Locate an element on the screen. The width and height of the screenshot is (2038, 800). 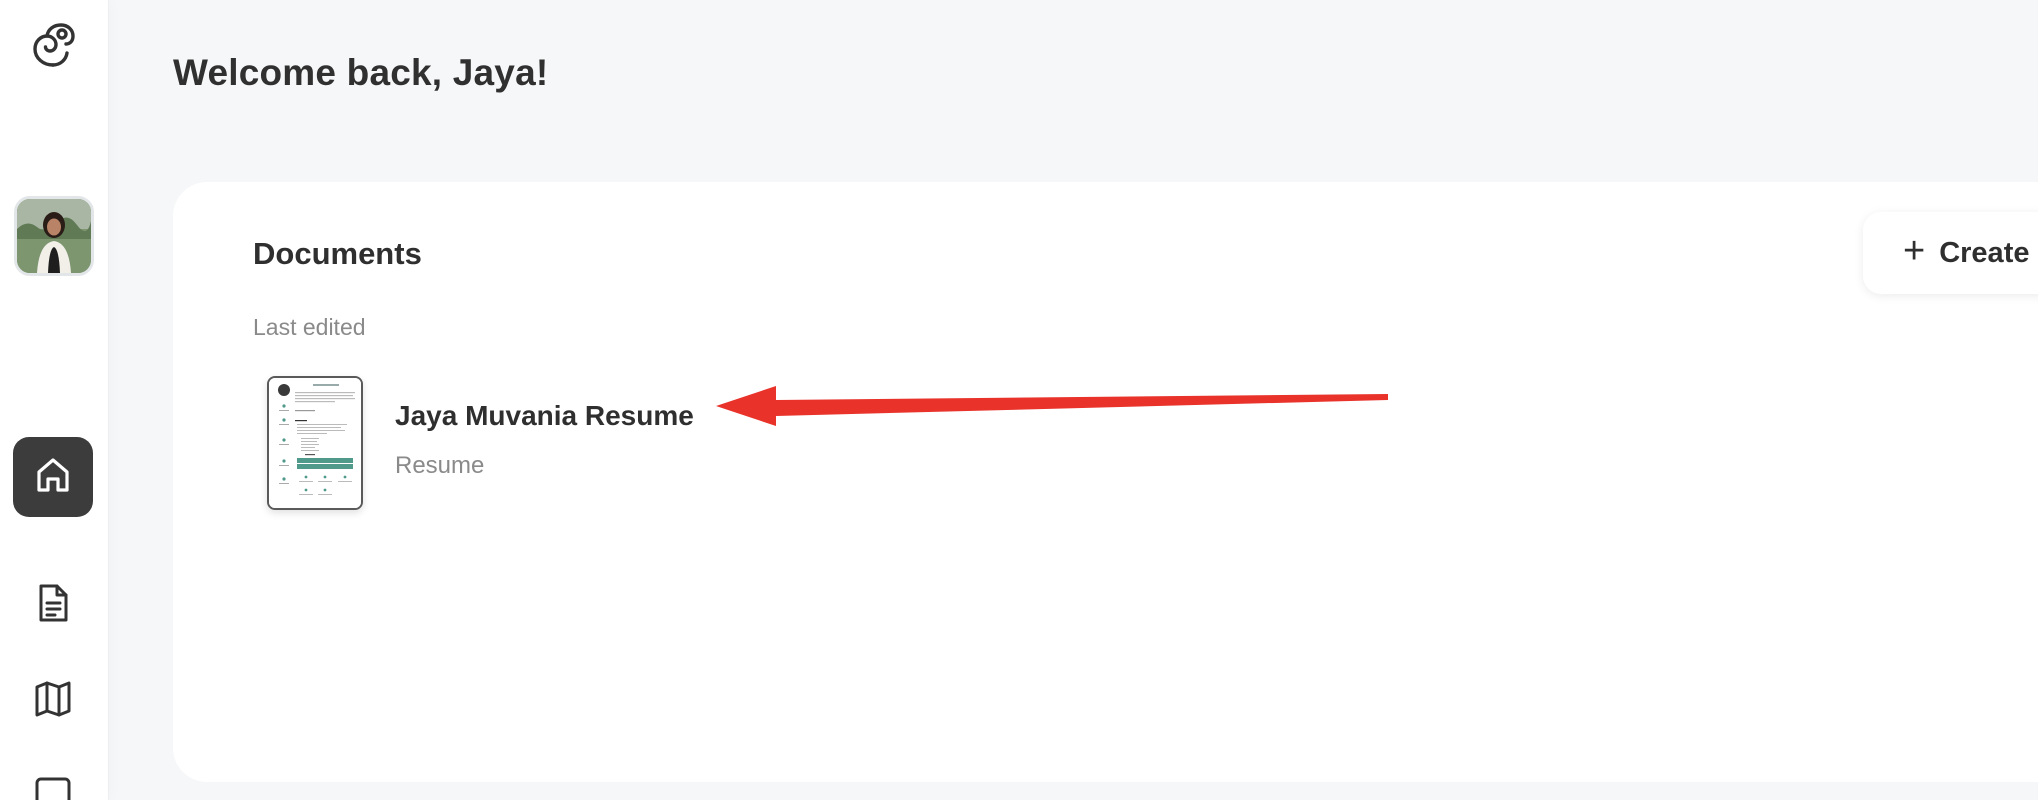
create-button: + Create is located at coordinates (1950, 253).